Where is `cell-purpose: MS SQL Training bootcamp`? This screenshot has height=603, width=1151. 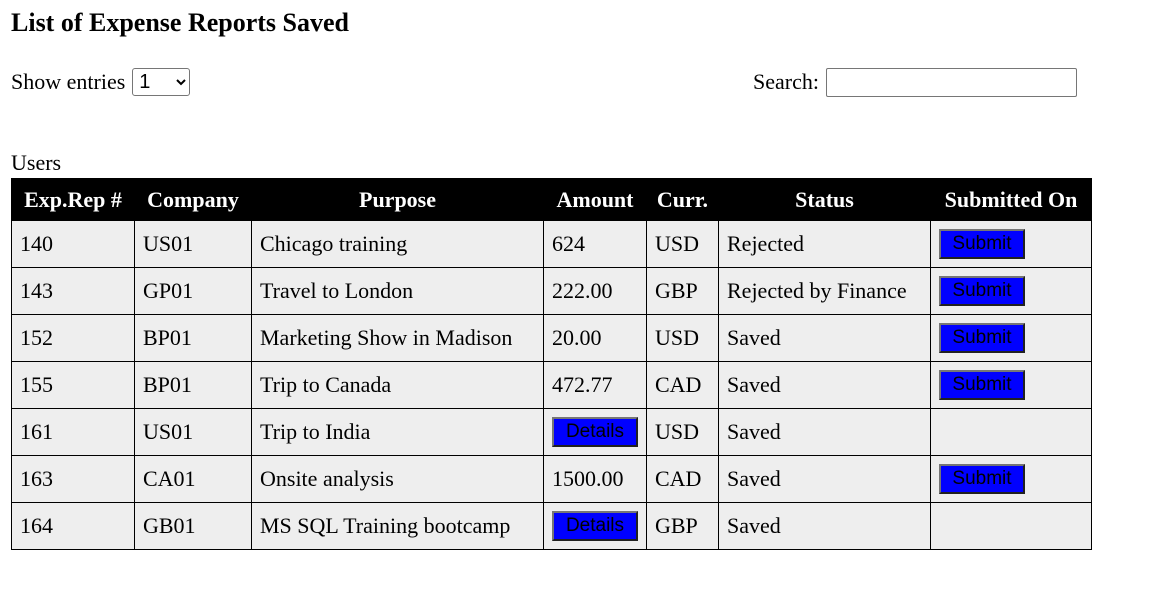
cell-purpose: MS SQL Training bootcamp is located at coordinates (397, 526).